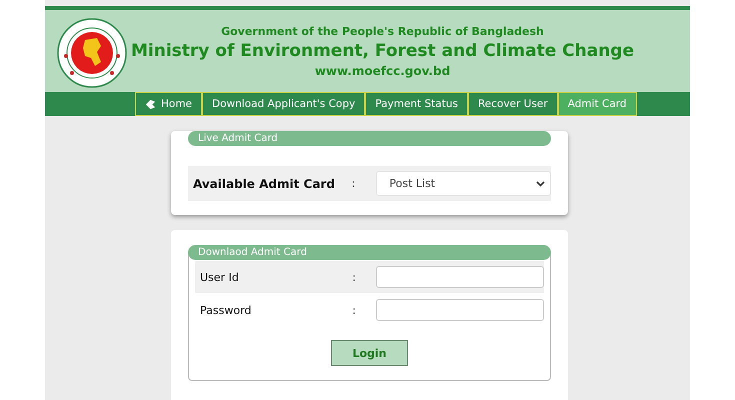 The width and height of the screenshot is (735, 400). Describe the element at coordinates (382, 71) in the screenshot. I see `website-address: www.moefcc.gov.bd` at that location.